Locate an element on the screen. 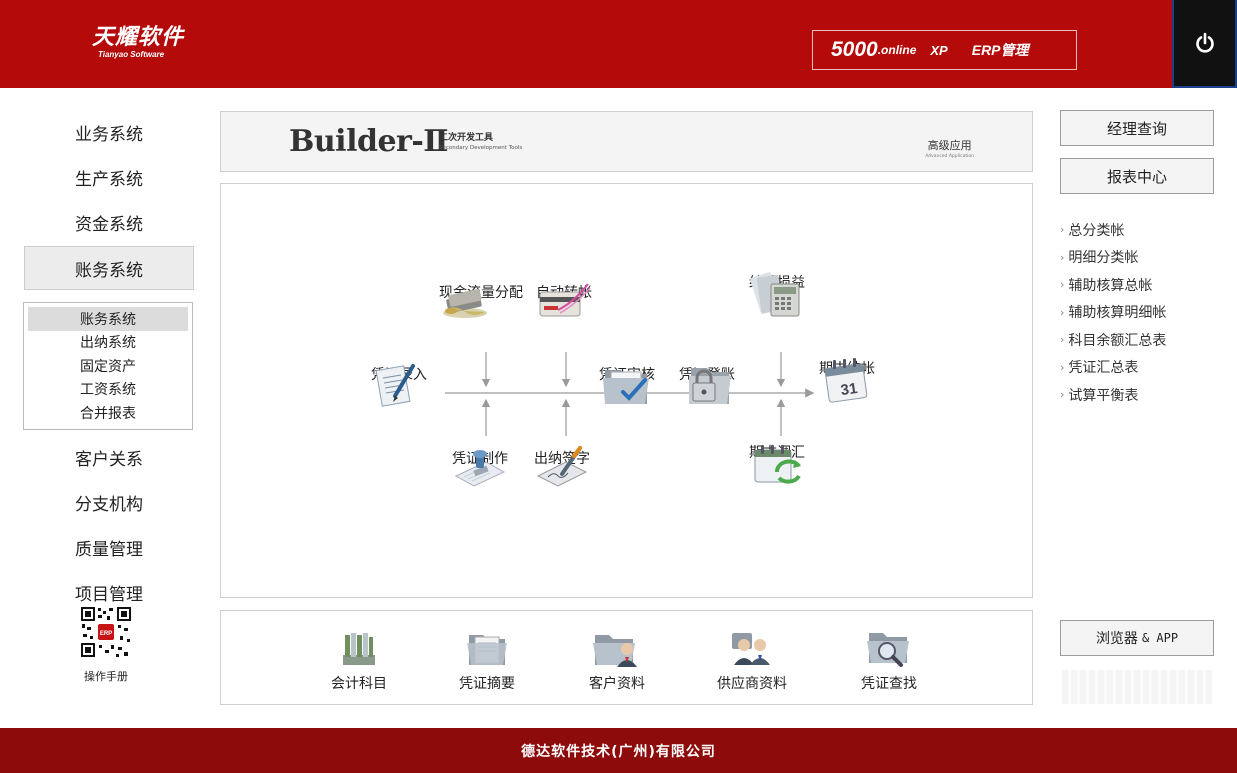  node-voucher-entry: 凭证录入 is located at coordinates (399, 384).